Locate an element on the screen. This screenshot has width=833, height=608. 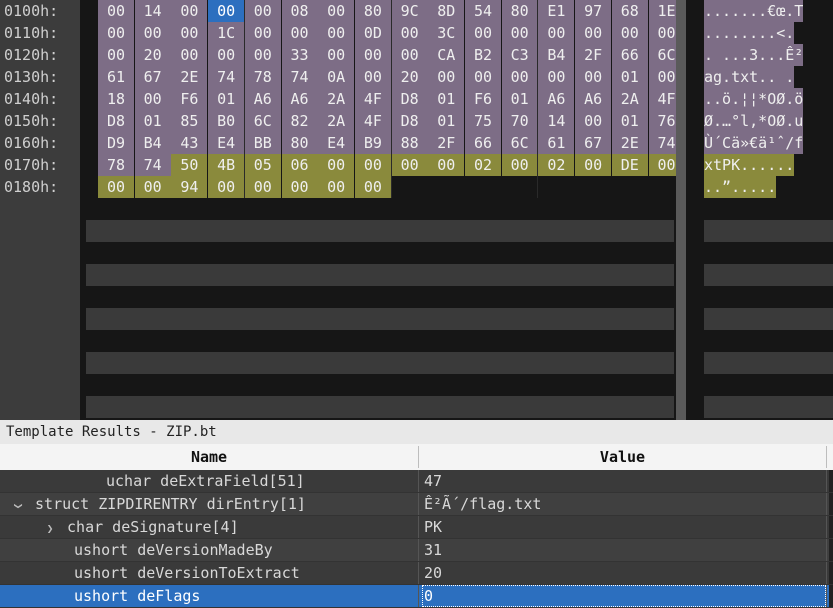
ascii-row: .......€œ.T is located at coordinates (754, 11).